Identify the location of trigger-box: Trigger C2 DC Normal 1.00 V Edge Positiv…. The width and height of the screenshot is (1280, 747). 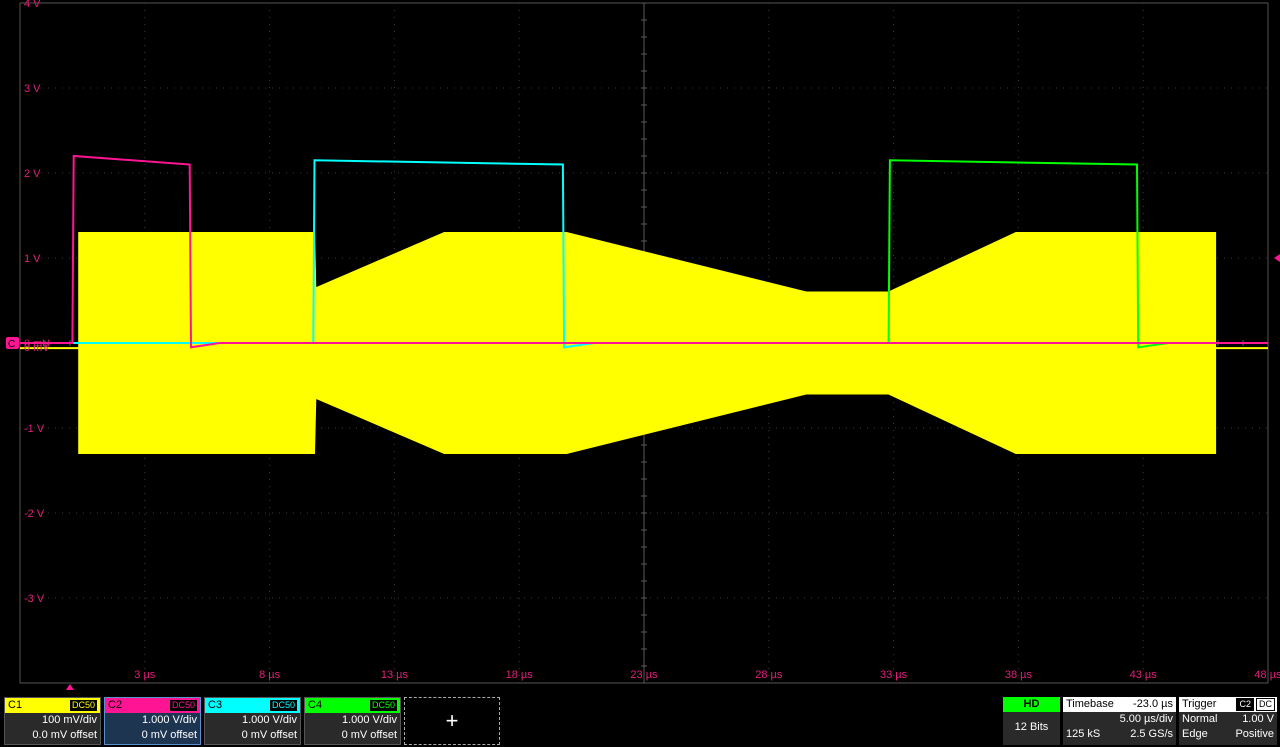
(1228, 721).